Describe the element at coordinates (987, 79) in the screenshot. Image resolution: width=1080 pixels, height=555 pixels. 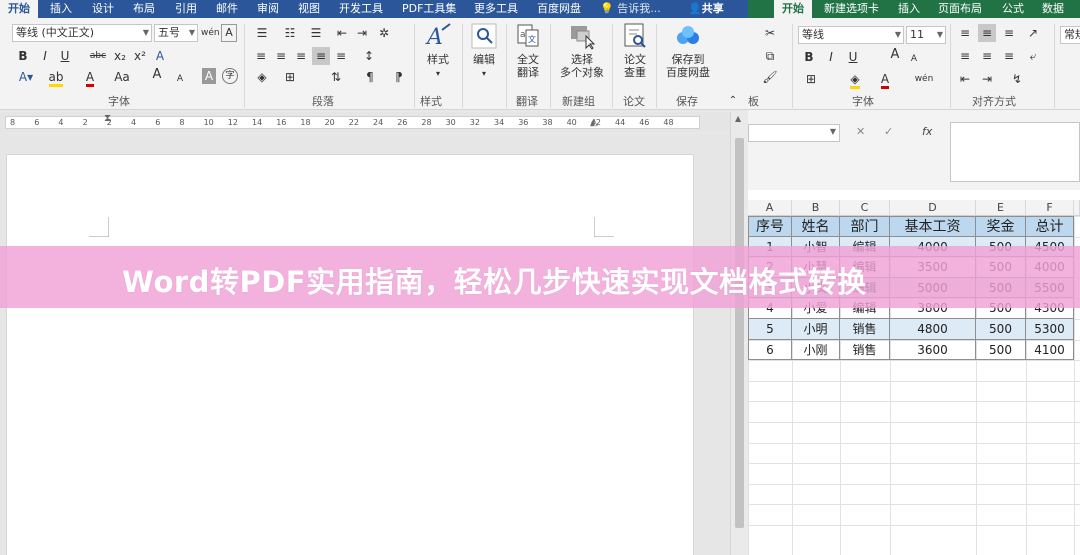
I see `excel-increase-indent-icon: ⇥` at that location.